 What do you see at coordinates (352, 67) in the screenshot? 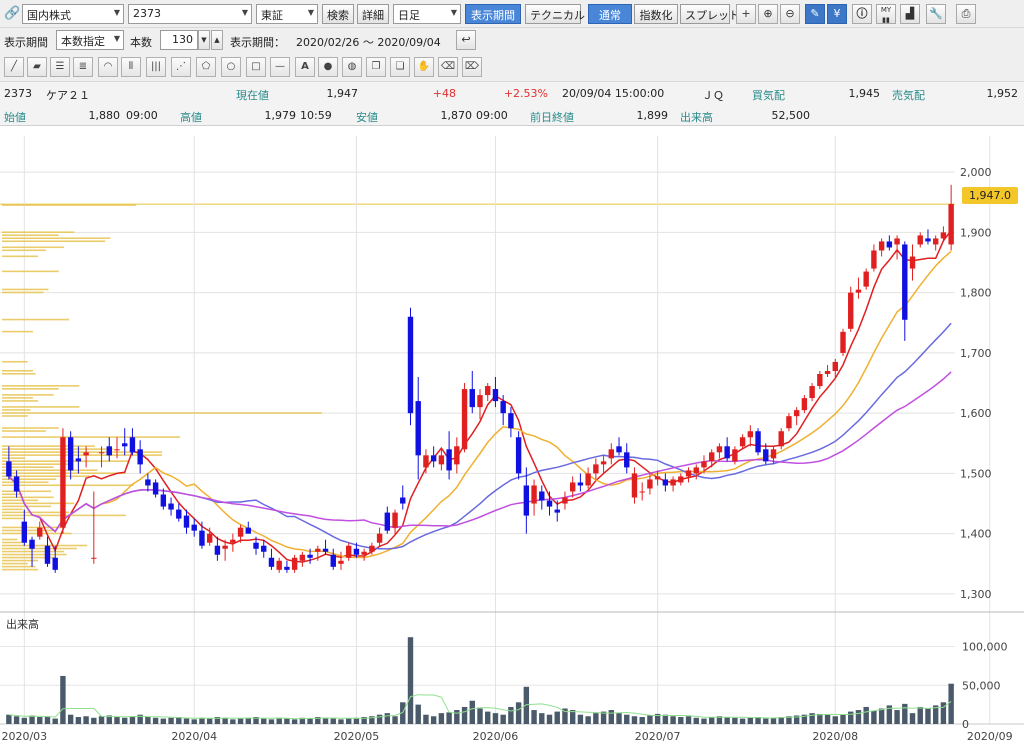
I see `icon-stamp-icon: ◍` at bounding box center [352, 67].